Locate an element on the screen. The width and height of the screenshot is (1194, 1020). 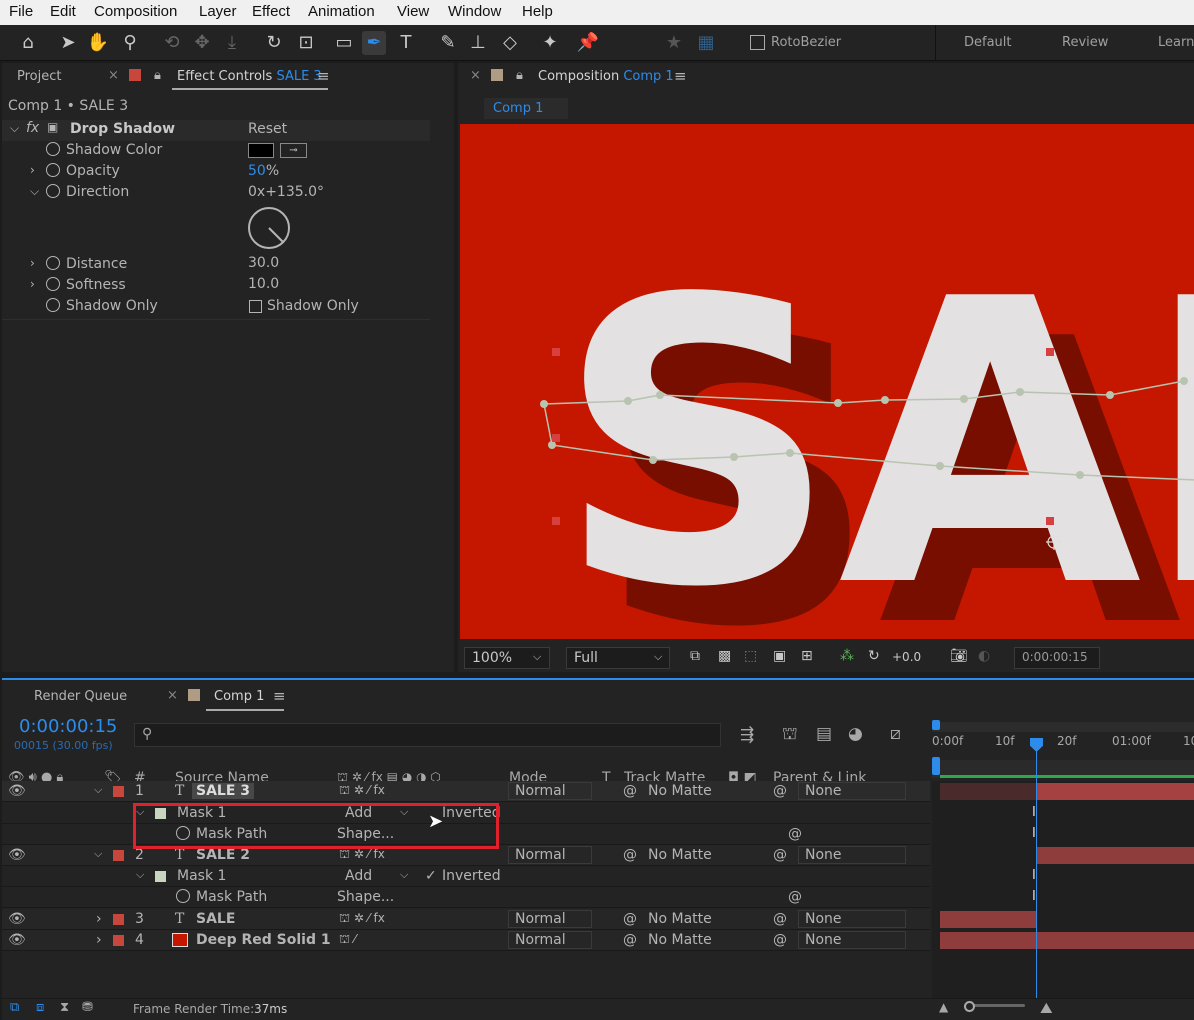
menu-window: Window is located at coordinates (474, 11).